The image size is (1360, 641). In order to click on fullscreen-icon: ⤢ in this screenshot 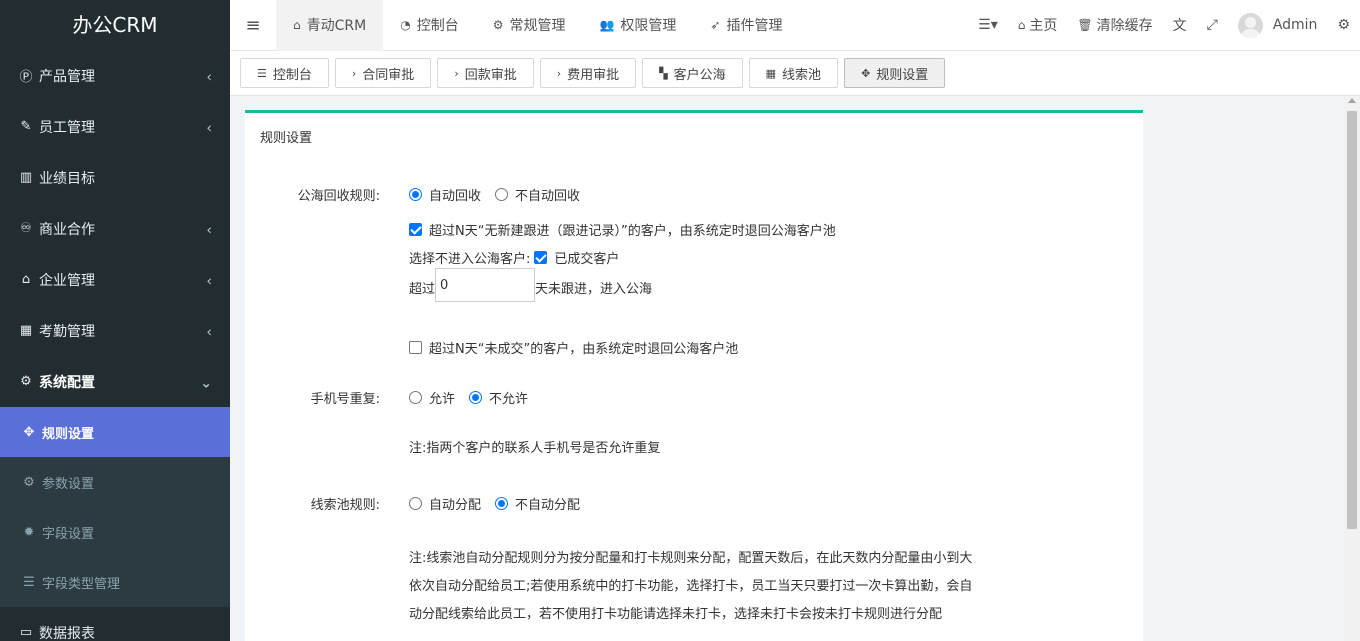, I will do `click(1212, 25)`.